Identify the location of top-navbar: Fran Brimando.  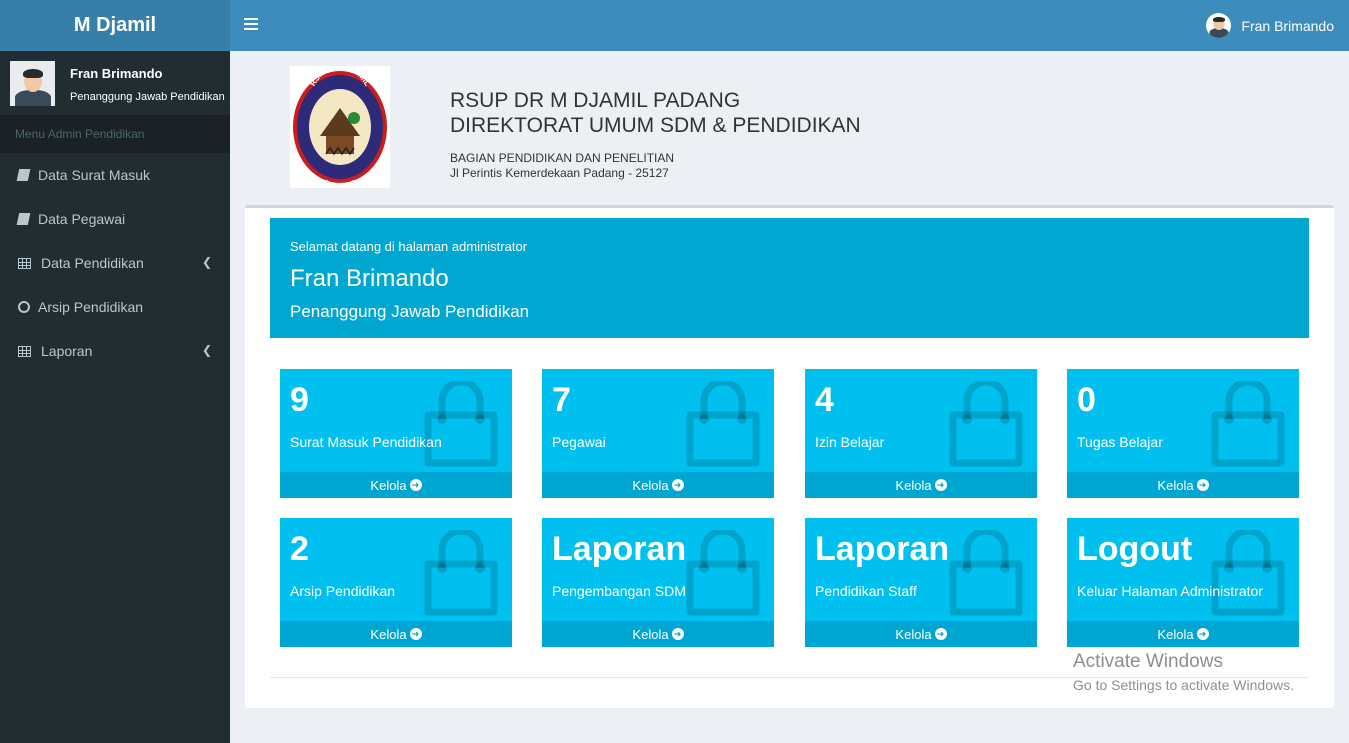
(789, 25).